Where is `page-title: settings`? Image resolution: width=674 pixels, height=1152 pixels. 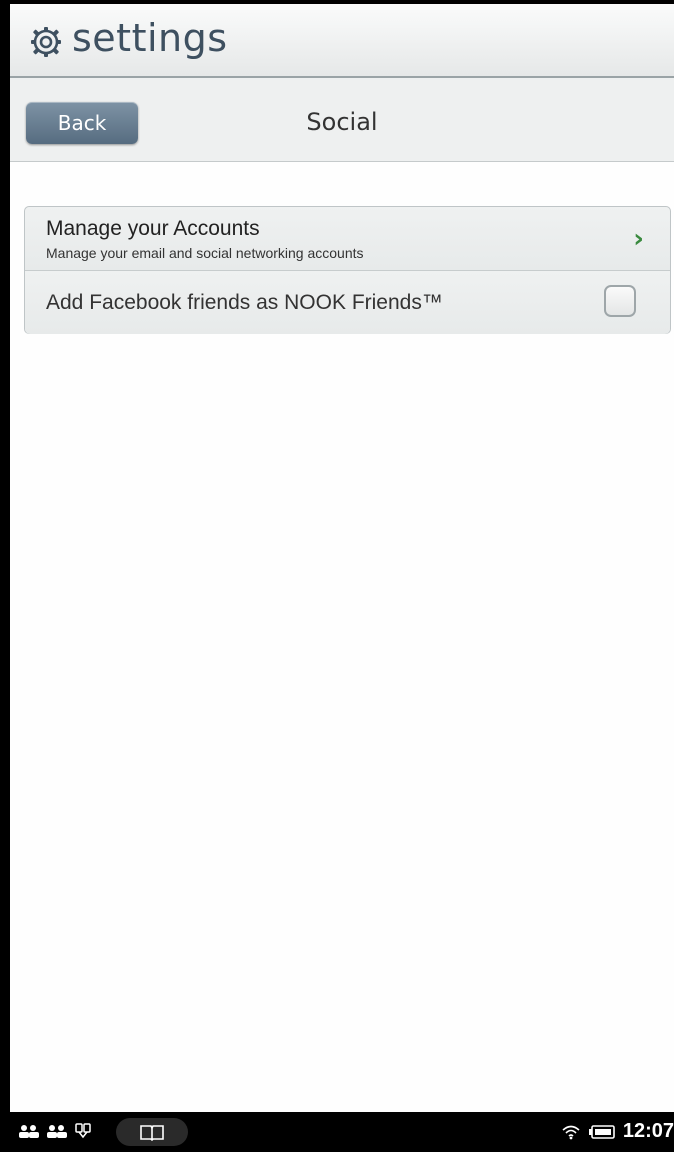 page-title: settings is located at coordinates (150, 38).